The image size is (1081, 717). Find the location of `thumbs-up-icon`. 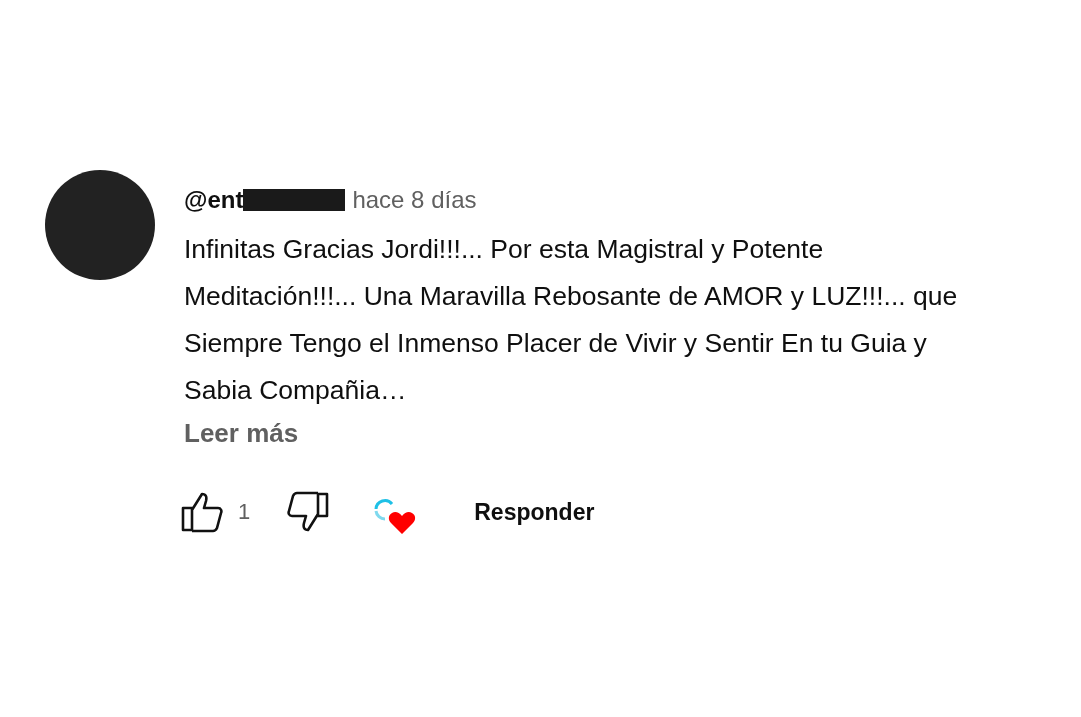

thumbs-up-icon is located at coordinates (202, 512).